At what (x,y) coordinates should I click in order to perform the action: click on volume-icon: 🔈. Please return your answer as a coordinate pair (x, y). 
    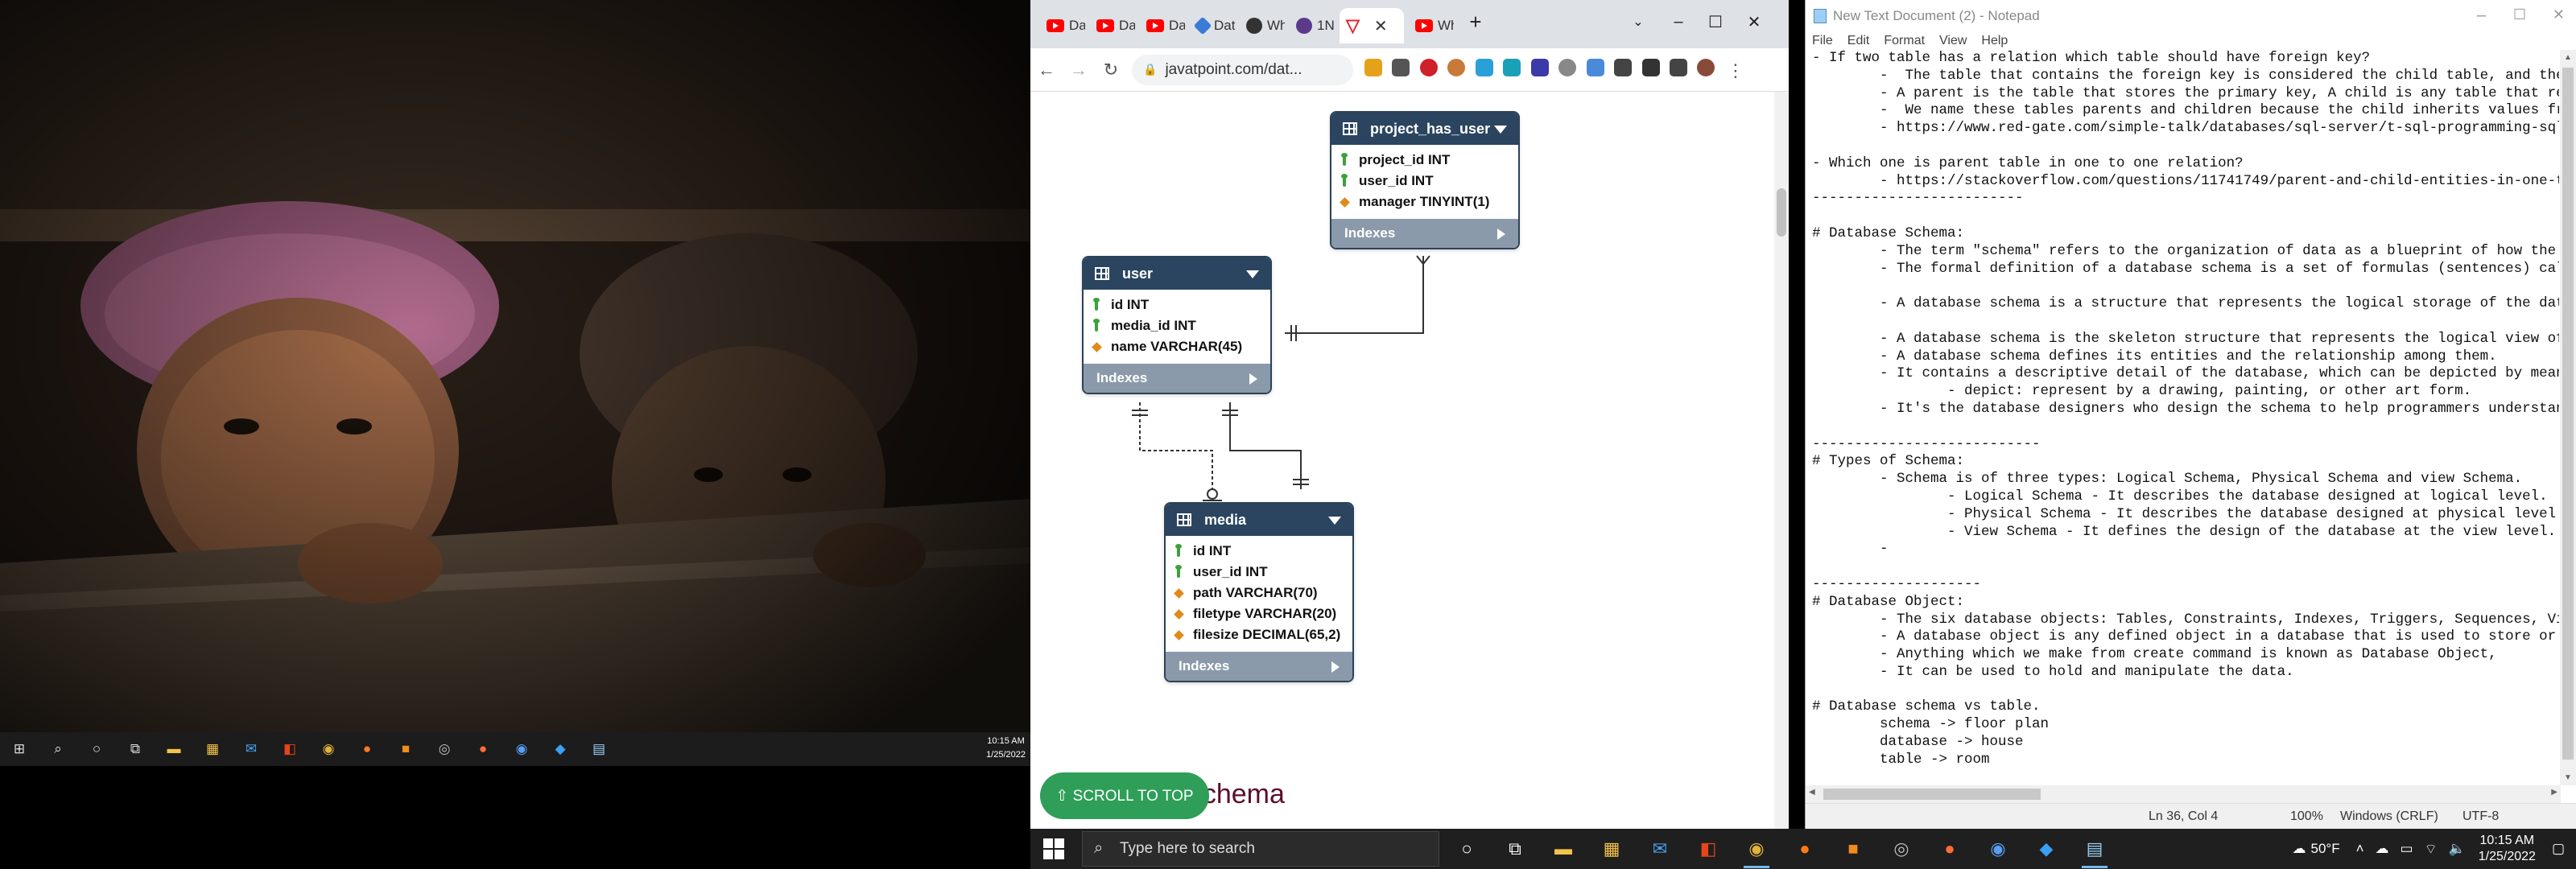
    Looking at the image, I should click on (2457, 849).